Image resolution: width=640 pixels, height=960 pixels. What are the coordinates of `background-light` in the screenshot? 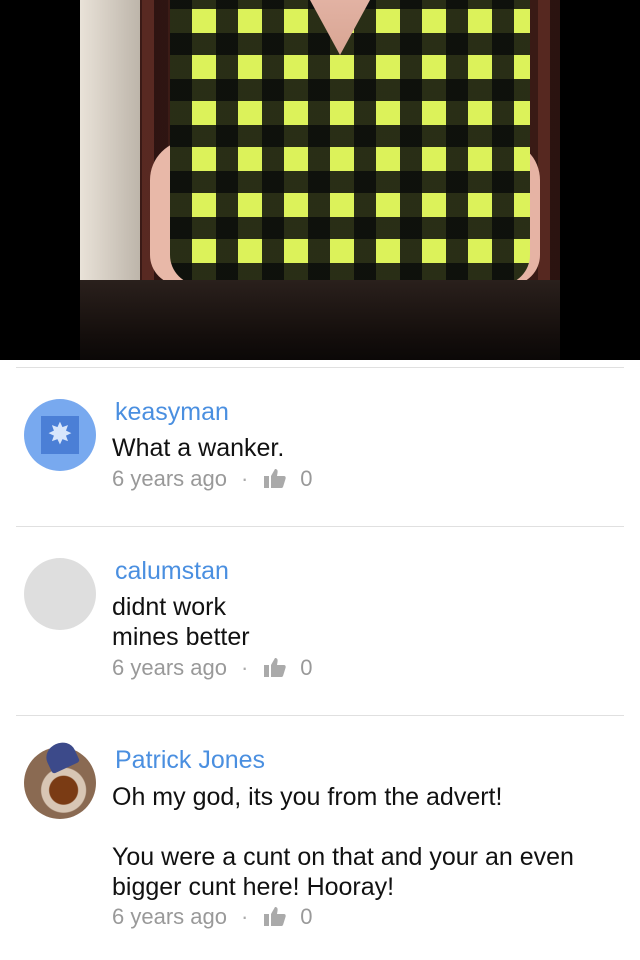 It's located at (110, 145).